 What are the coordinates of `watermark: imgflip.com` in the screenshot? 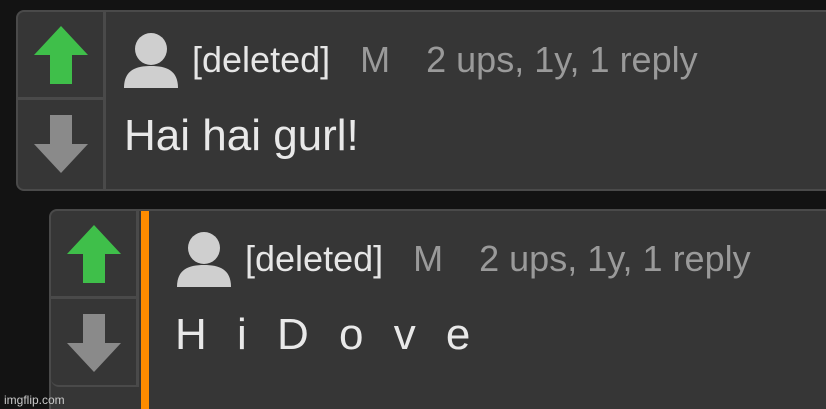 It's located at (34, 400).